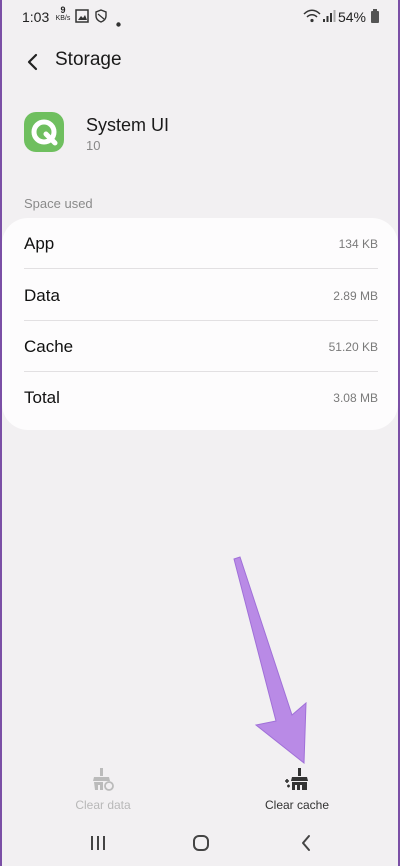  Describe the element at coordinates (355, 296) in the screenshot. I see `row-value: 2.89 MB` at that location.